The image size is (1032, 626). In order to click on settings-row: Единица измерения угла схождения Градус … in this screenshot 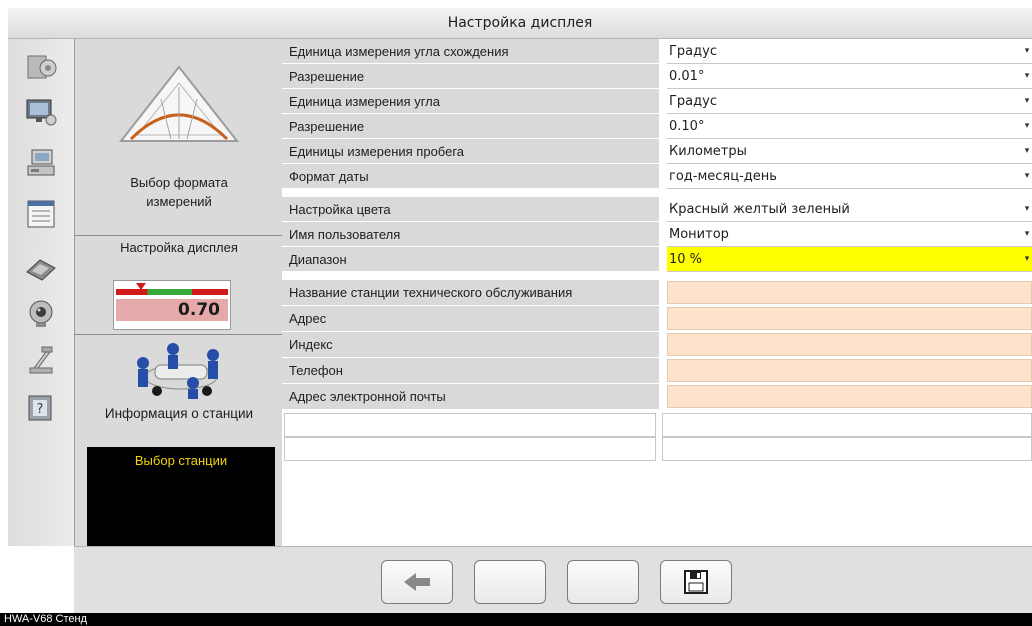, I will do `click(657, 51)`.